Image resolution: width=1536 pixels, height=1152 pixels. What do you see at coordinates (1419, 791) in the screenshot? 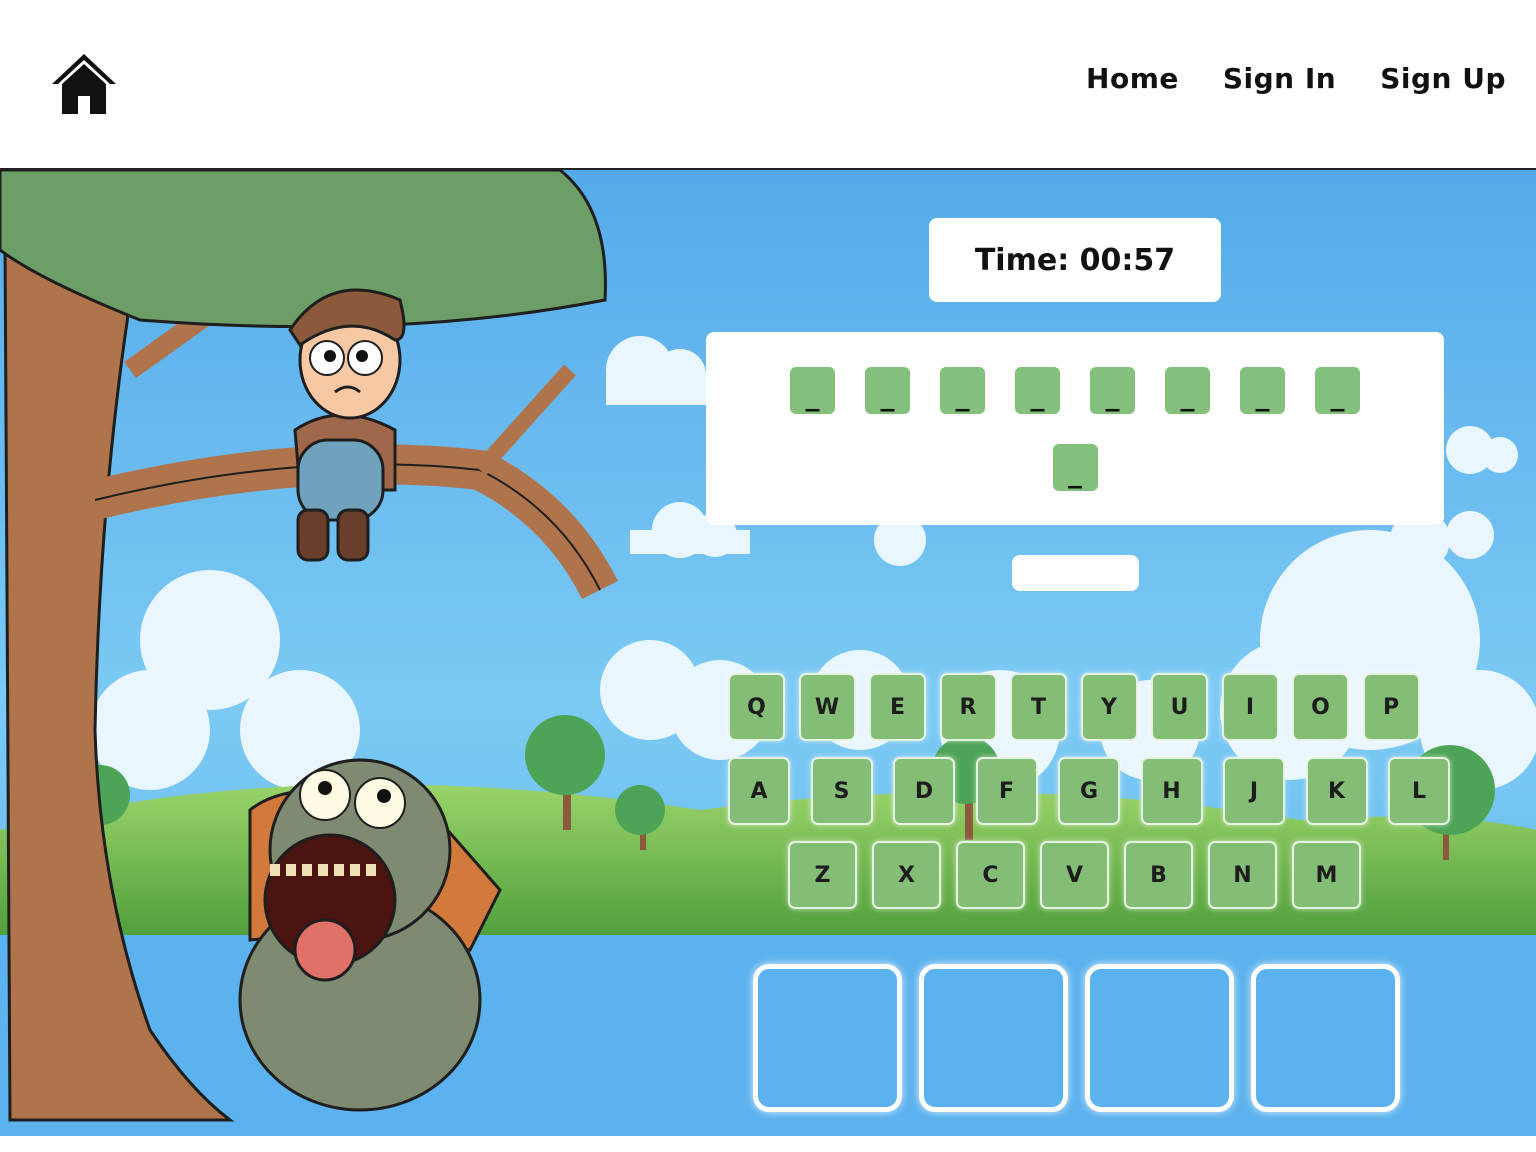
I see `key-l: L` at bounding box center [1419, 791].